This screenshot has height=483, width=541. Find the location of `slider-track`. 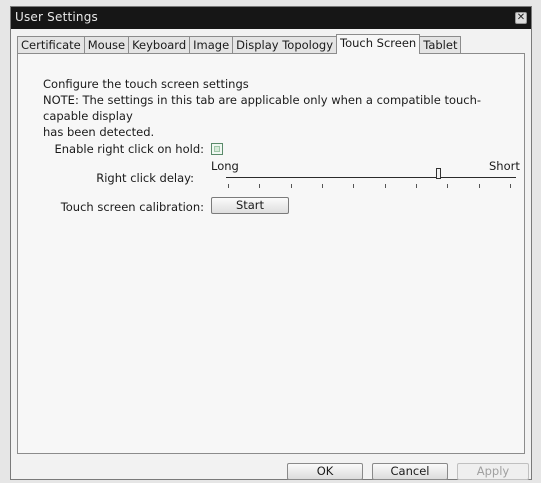

slider-track is located at coordinates (371, 177).